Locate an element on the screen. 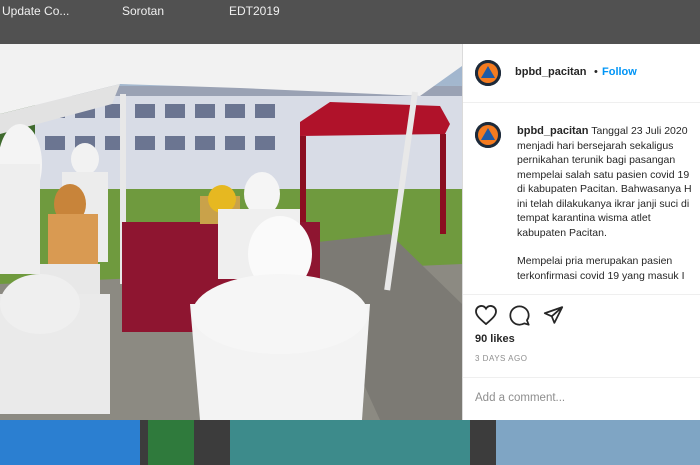 The width and height of the screenshot is (700, 465). post-username: bpbd_pacitan is located at coordinates (551, 72).